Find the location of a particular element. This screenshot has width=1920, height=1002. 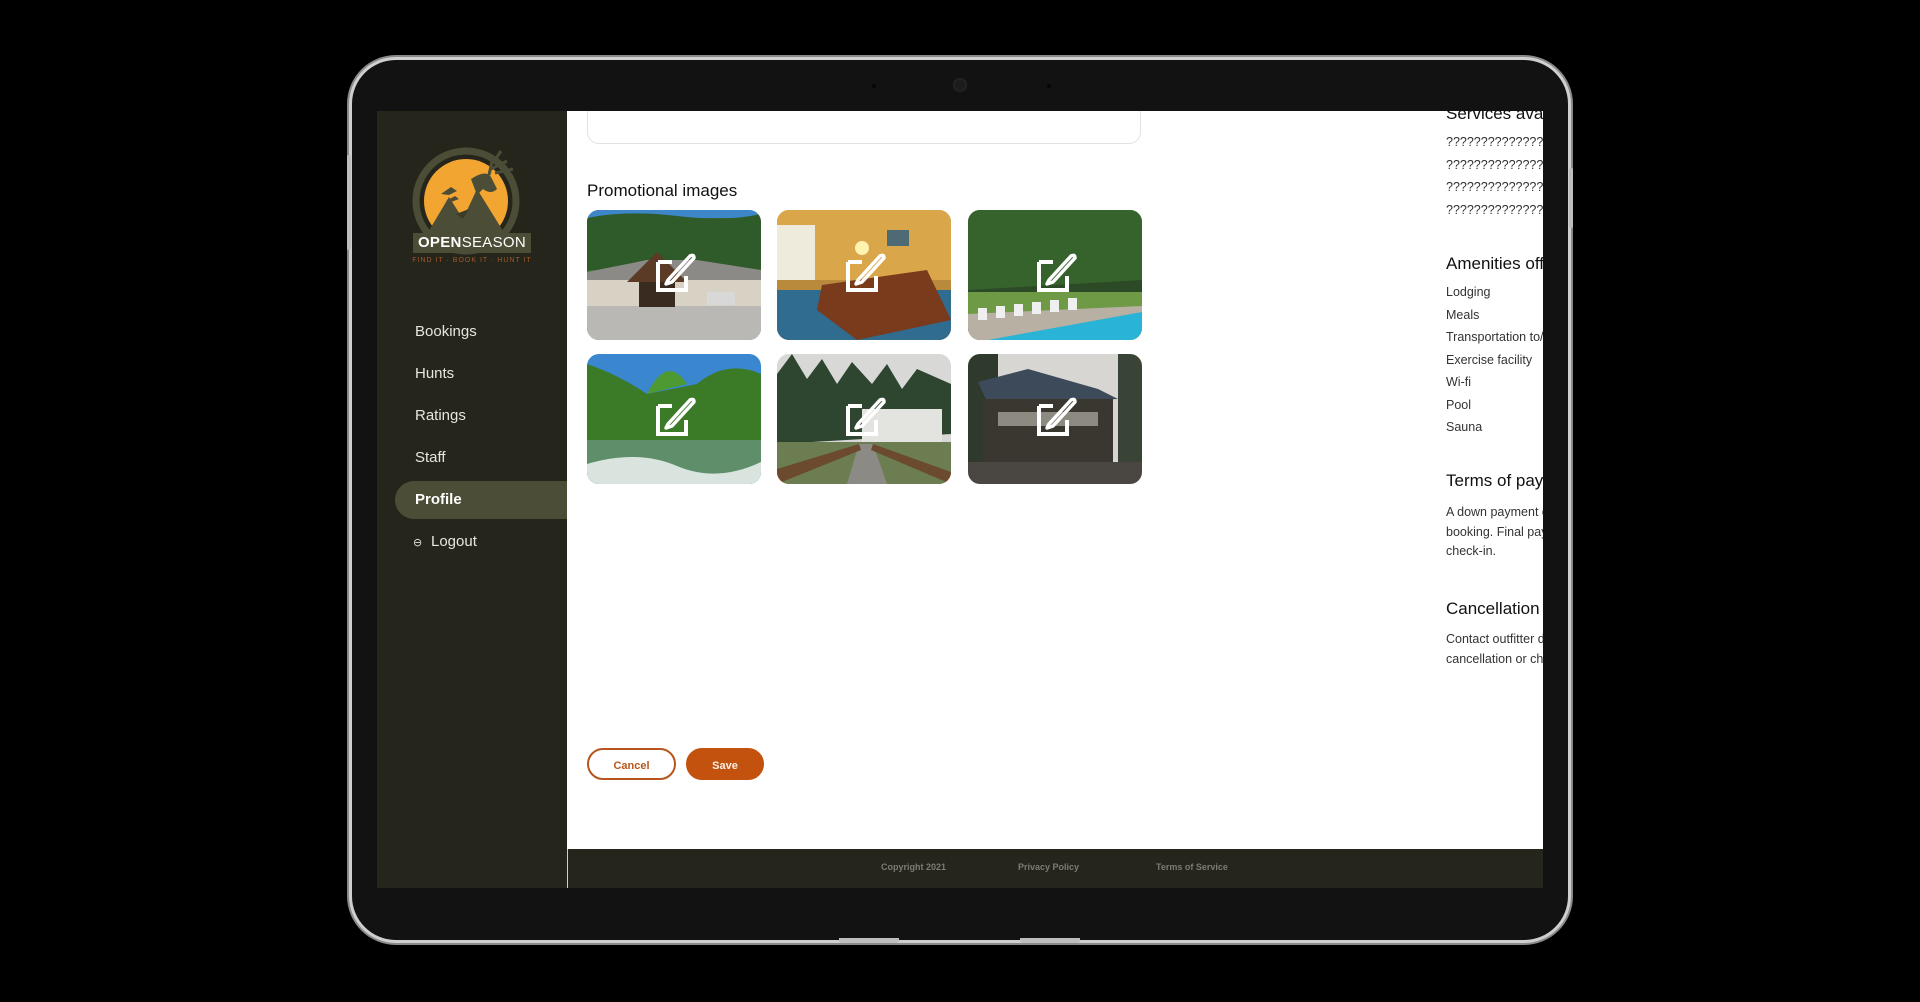

terms-of-service-link: Terms of Service is located at coordinates (1192, 867).